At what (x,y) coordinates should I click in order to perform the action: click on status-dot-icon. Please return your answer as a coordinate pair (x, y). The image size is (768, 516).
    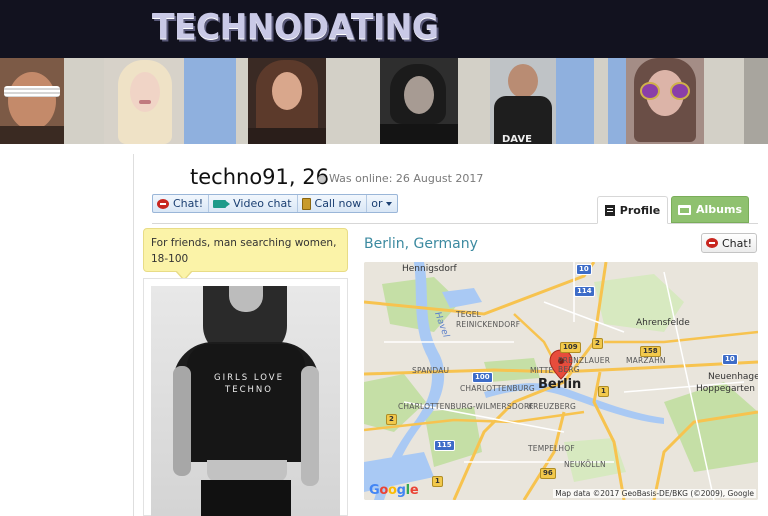
    Looking at the image, I should click on (322, 179).